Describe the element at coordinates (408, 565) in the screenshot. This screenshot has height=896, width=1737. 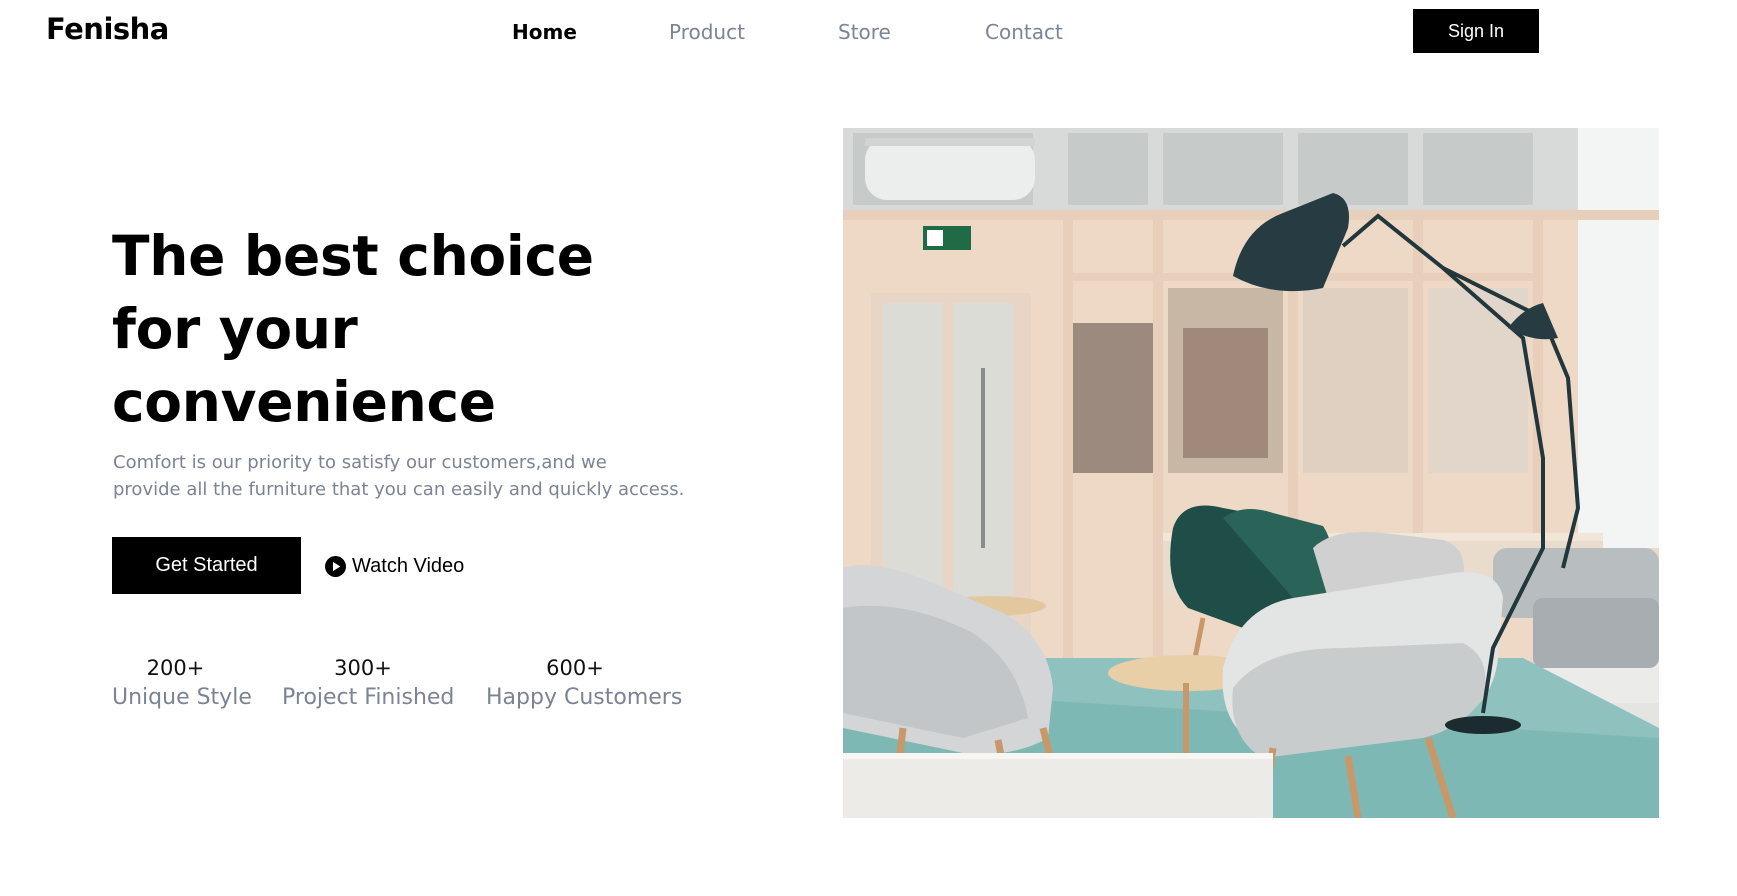
I see `watch-video-label: Watch Video` at that location.